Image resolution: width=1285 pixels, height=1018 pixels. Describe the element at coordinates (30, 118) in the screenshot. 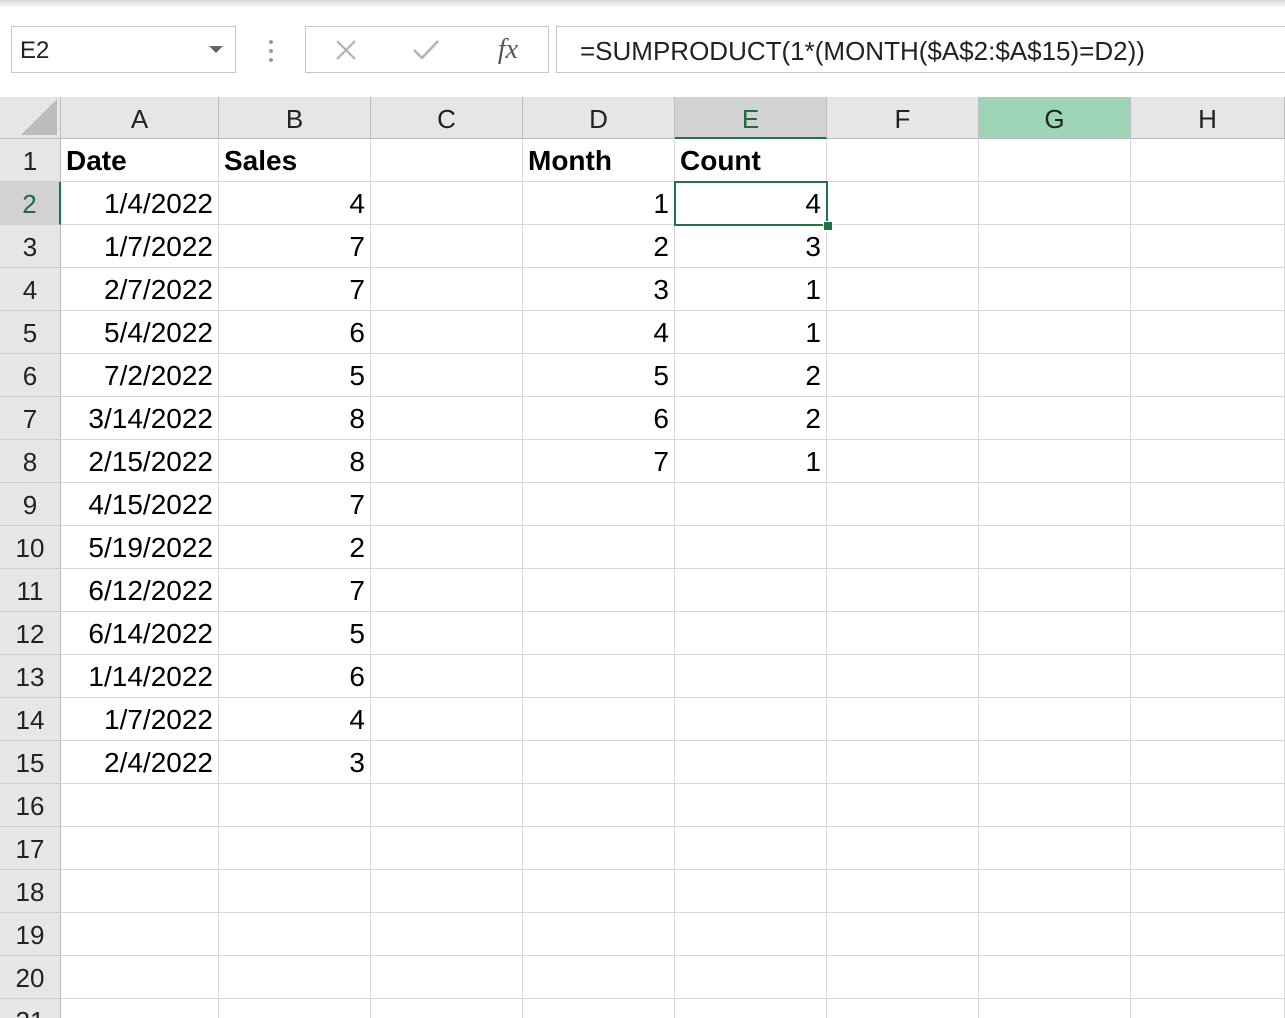

I see `select-all-button` at that location.